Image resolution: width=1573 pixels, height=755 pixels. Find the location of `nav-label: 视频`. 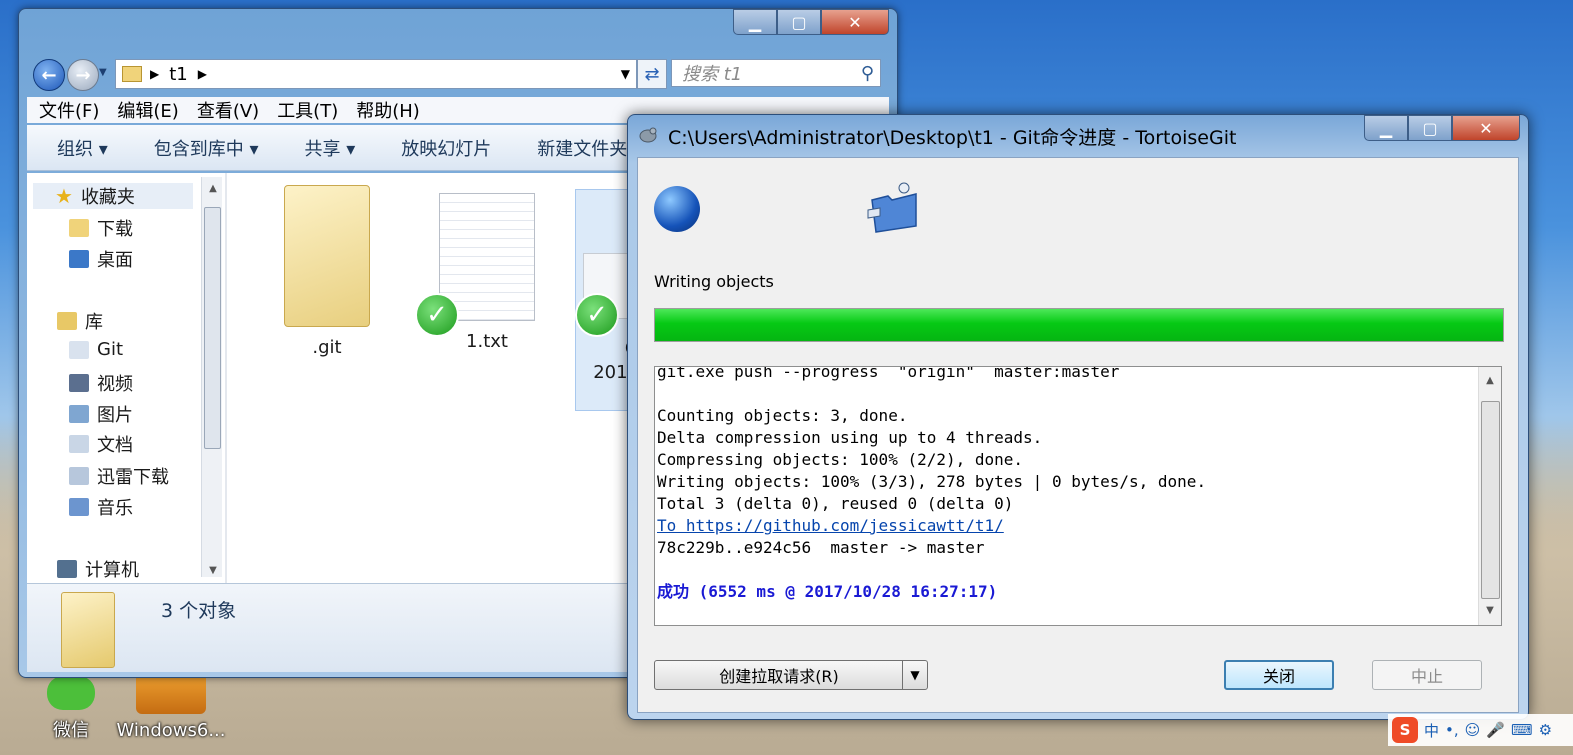

nav-label: 视频 is located at coordinates (115, 384).